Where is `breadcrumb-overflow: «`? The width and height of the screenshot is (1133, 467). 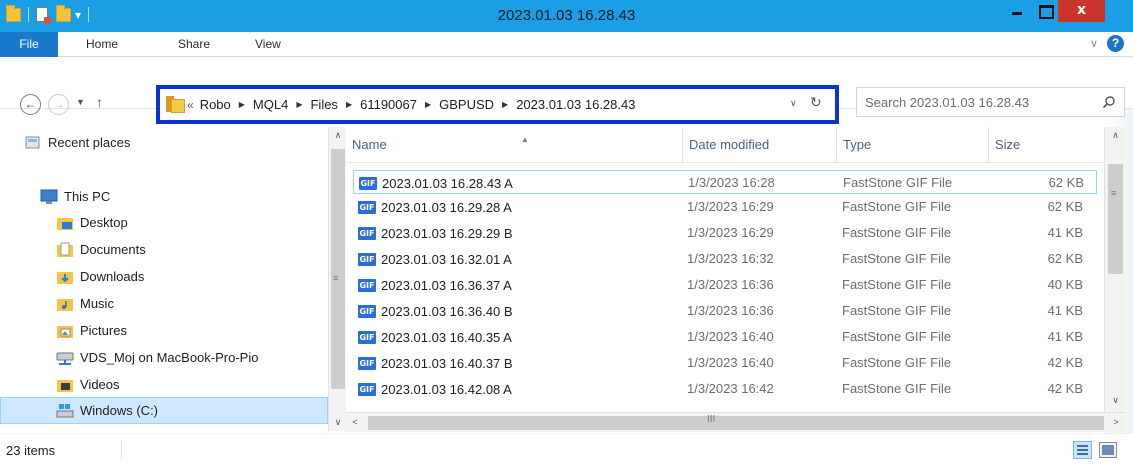 breadcrumb-overflow: « is located at coordinates (190, 105).